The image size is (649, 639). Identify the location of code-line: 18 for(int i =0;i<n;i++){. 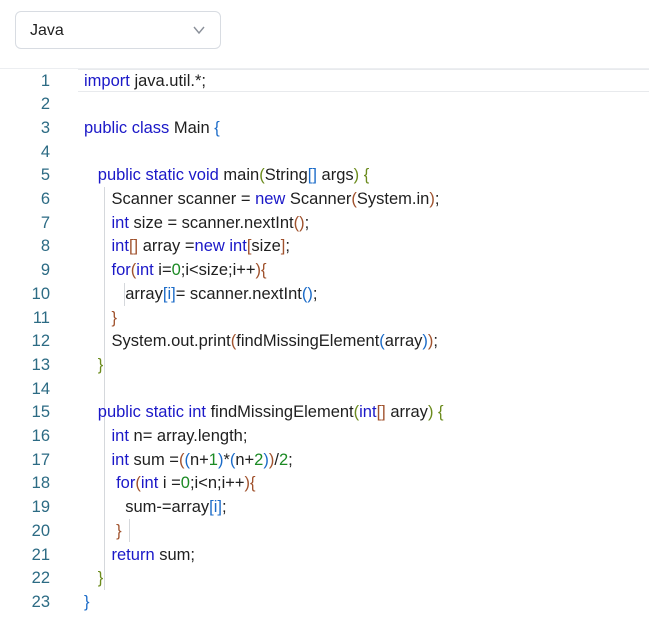
(324, 484).